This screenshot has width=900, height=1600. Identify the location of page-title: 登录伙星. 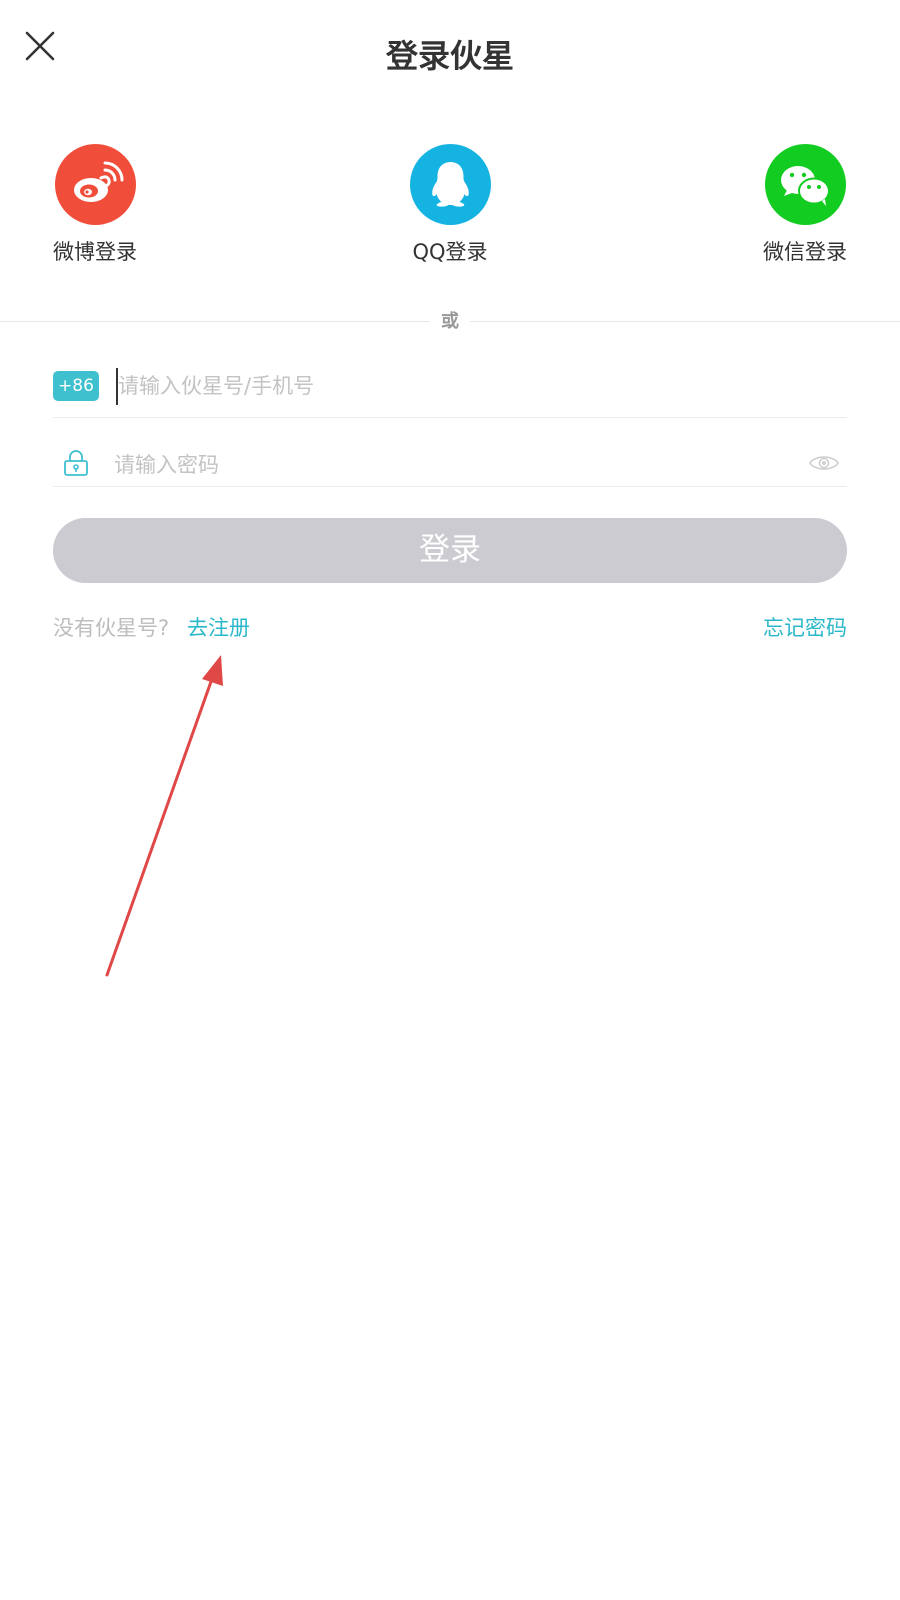
(449, 56).